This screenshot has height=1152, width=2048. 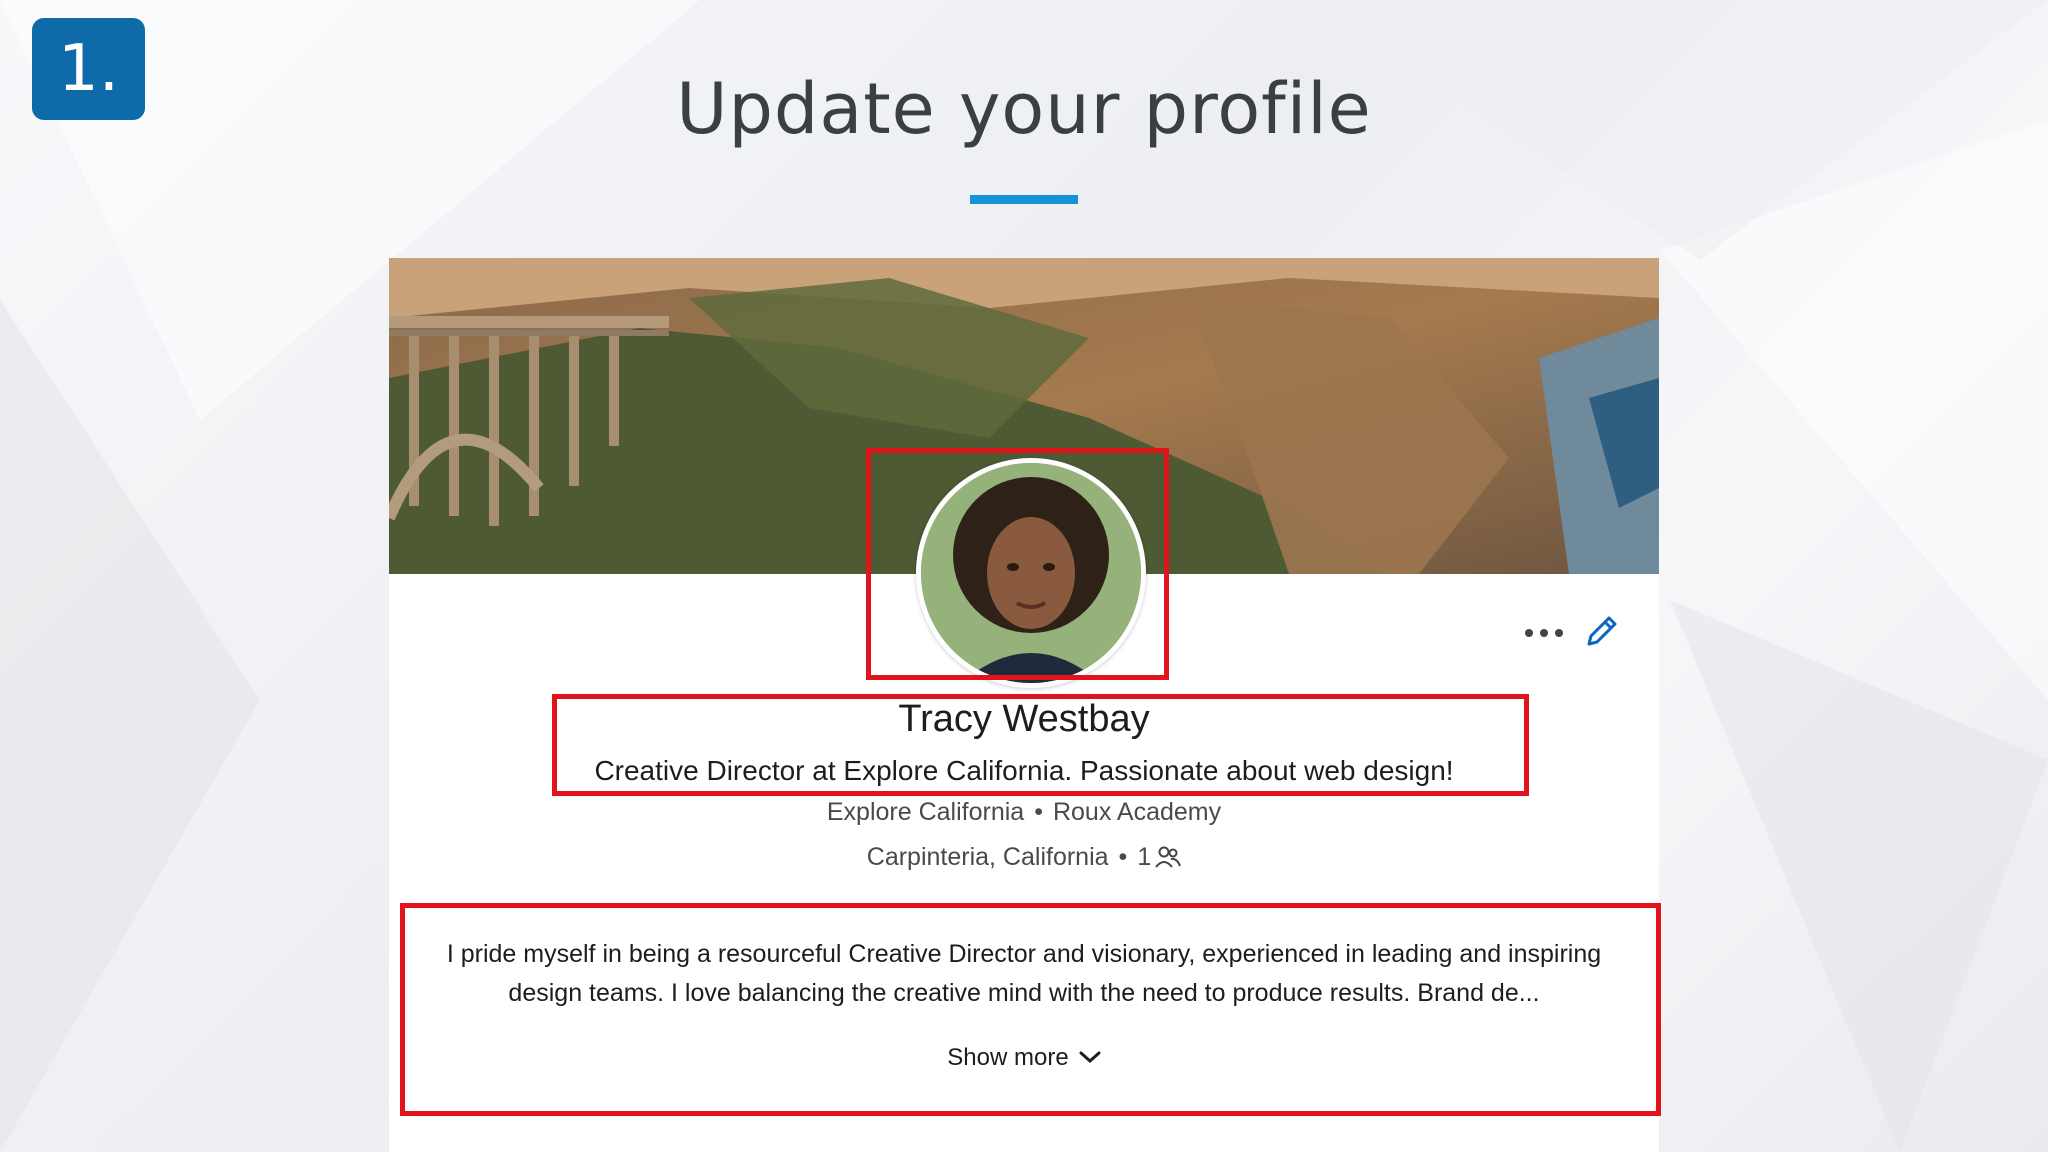 I want to click on location-text: Carpinteria, California, so click(x=987, y=857).